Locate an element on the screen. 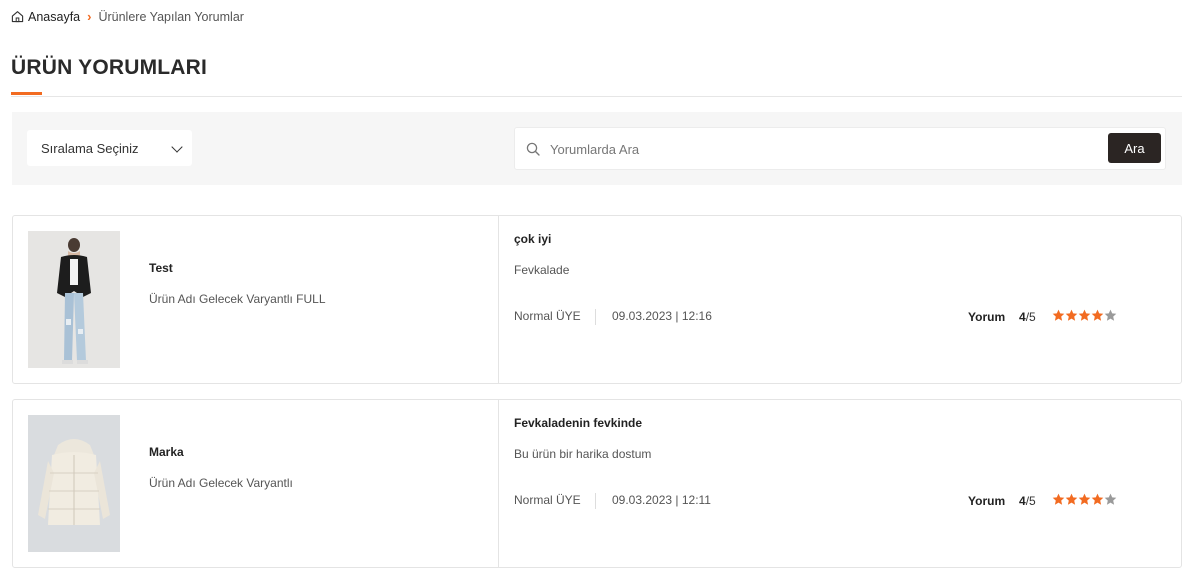 The width and height of the screenshot is (1193, 578). sort-select: Sıralama Seçiniz is located at coordinates (109, 148).